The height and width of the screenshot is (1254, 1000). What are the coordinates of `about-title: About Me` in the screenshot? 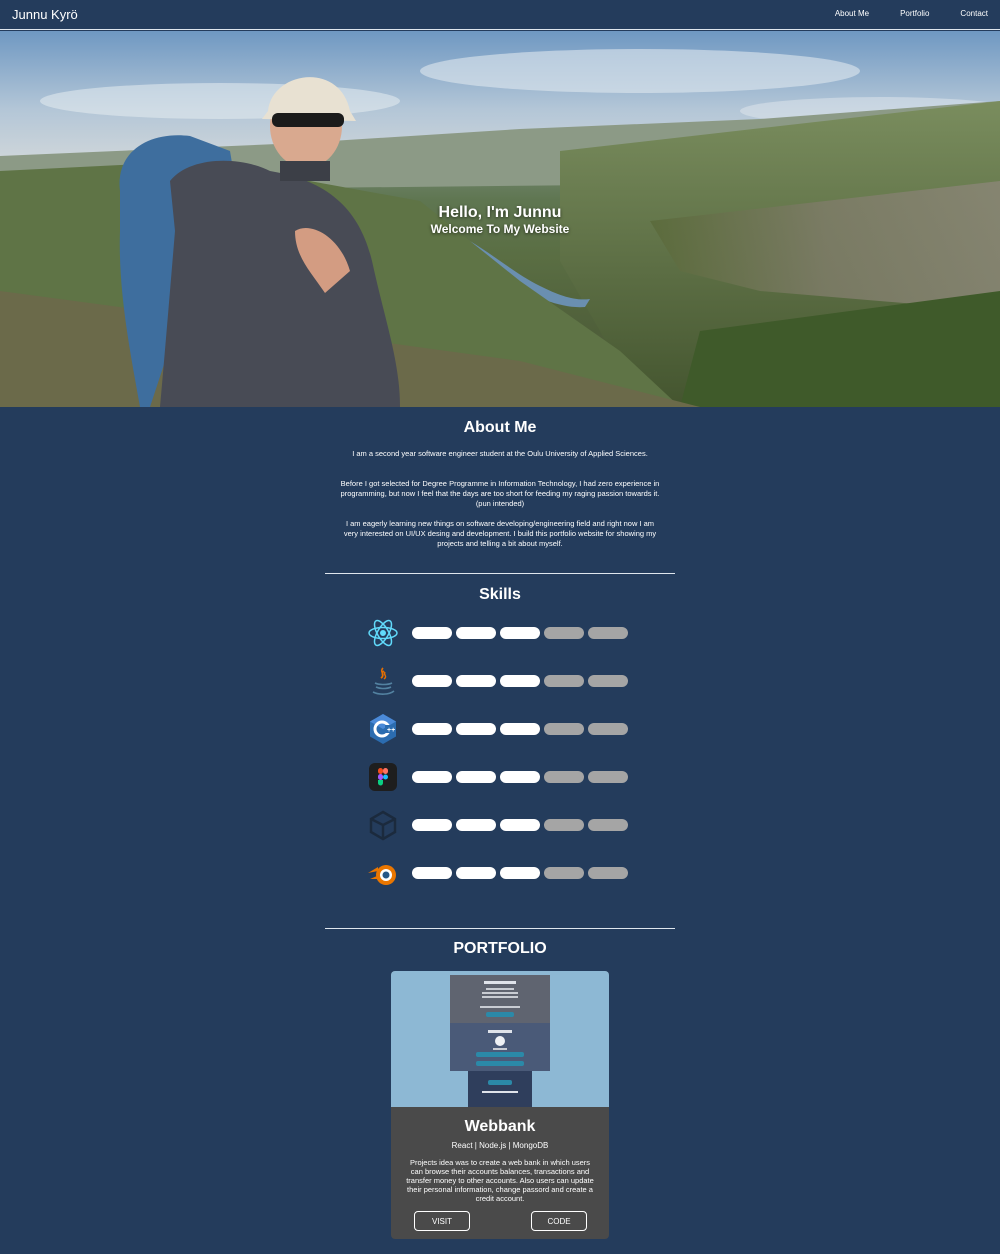 It's located at (500, 427).